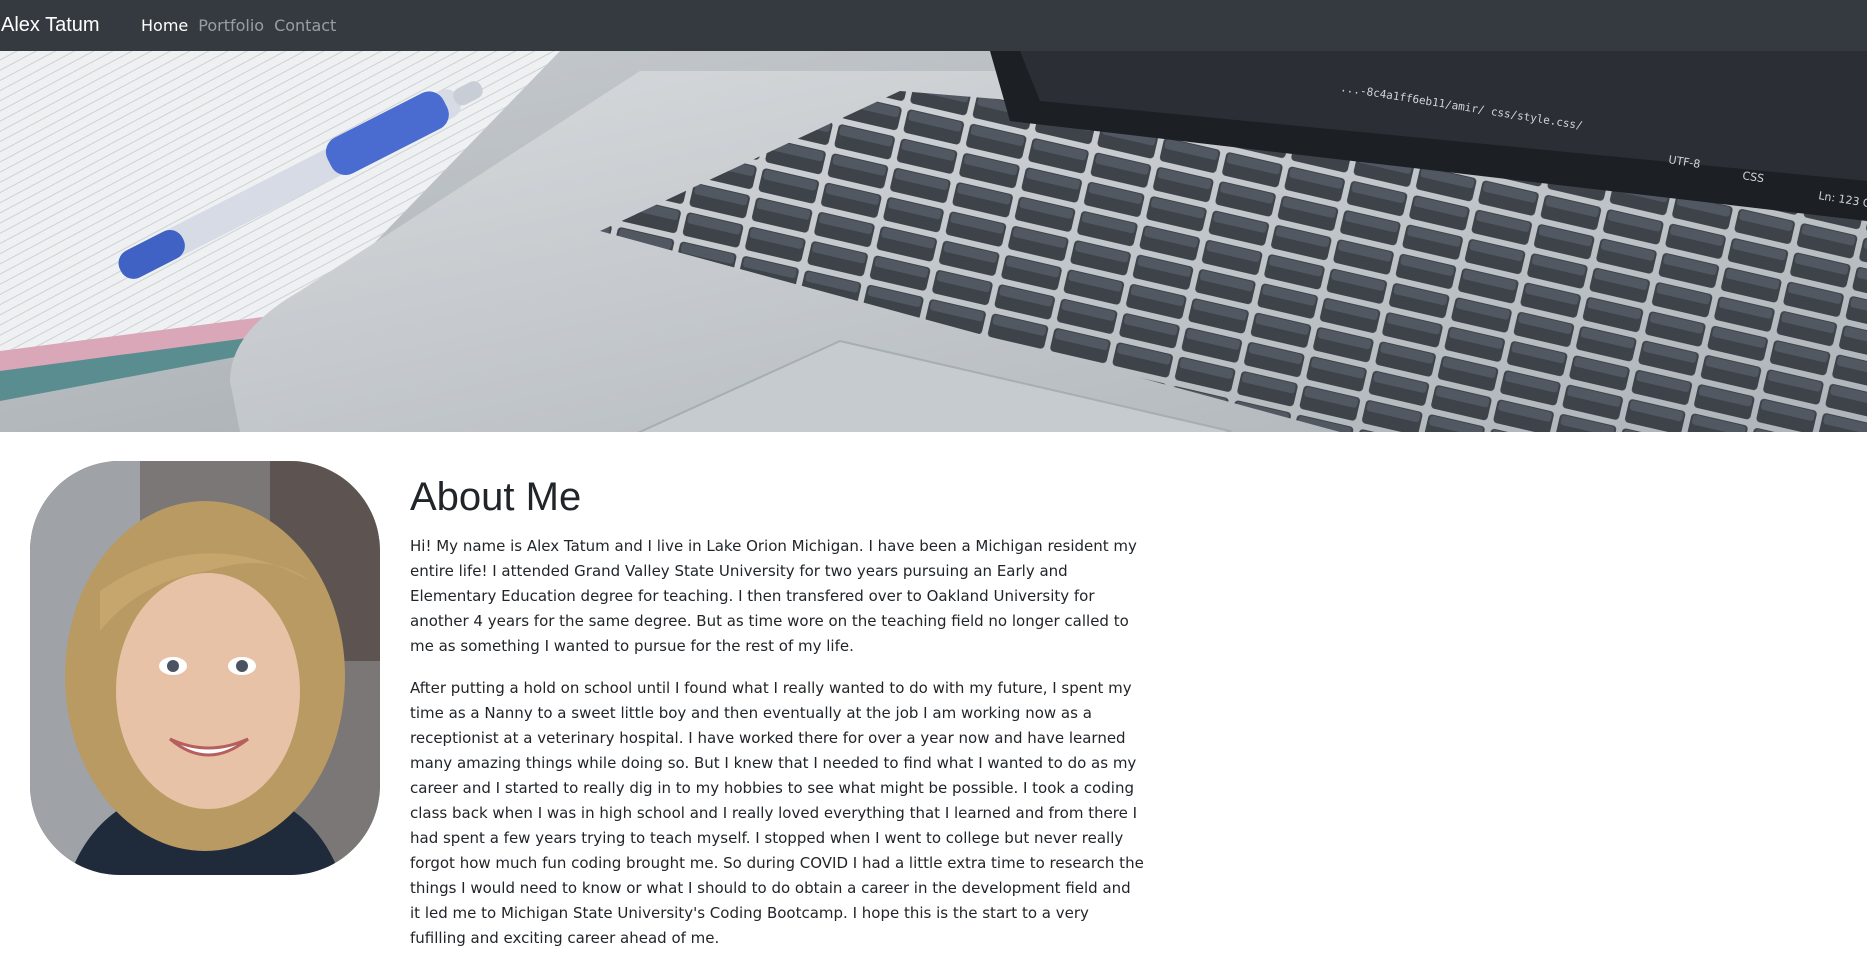 The height and width of the screenshot is (968, 1867). I want to click on nav-links: Home Portfolio Contact, so click(243, 25).